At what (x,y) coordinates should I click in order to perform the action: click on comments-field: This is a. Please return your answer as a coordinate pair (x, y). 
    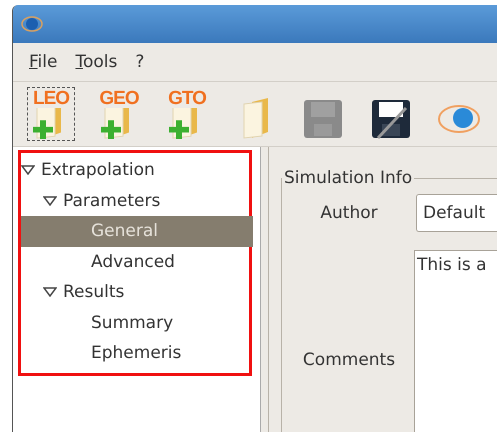
    Looking at the image, I should click on (455, 341).